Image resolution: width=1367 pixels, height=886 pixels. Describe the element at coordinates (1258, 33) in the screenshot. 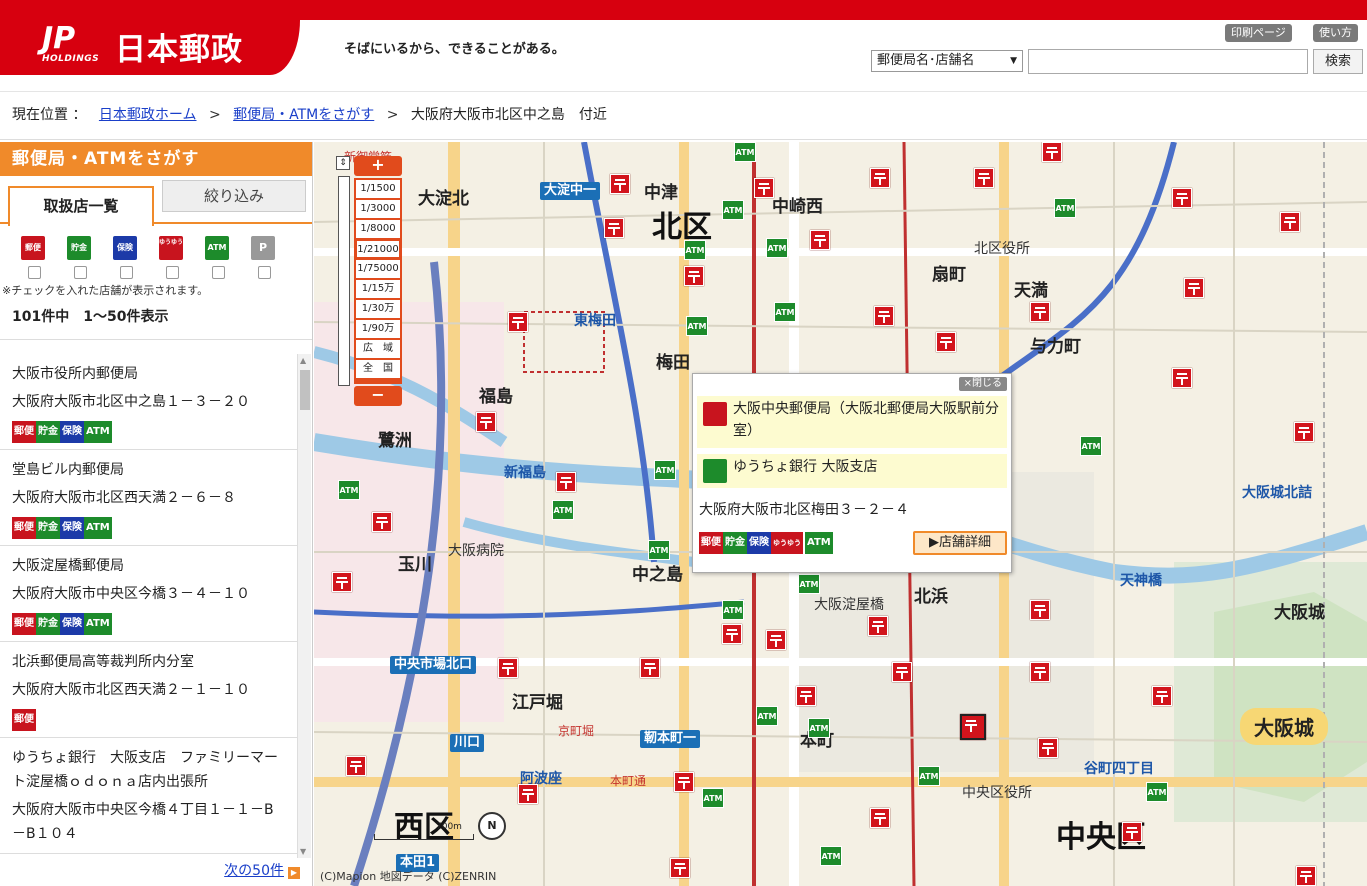

I see `print-page-button: 印刷ページ` at that location.